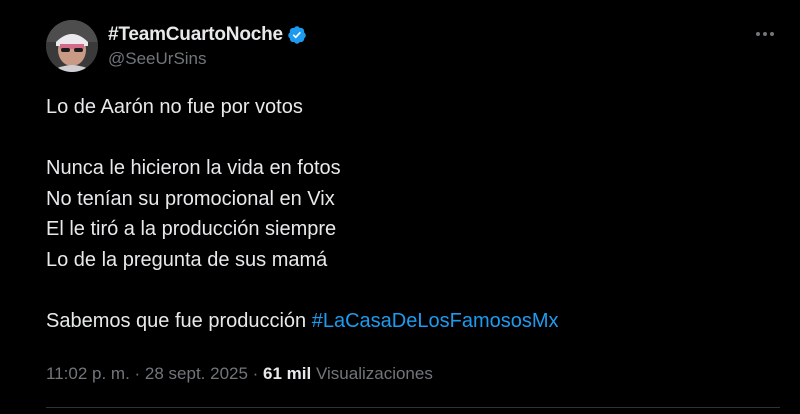 The width and height of the screenshot is (800, 414). What do you see at coordinates (207, 59) in the screenshot?
I see `author-handle: @SeeUrSins` at bounding box center [207, 59].